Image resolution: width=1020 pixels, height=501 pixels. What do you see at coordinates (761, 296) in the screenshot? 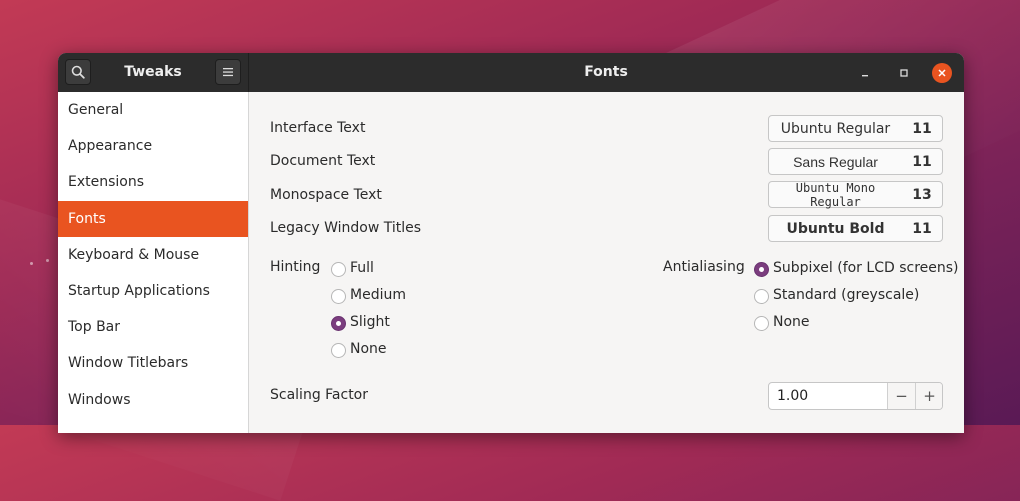
I see `antialiasing-standard-radio` at bounding box center [761, 296].